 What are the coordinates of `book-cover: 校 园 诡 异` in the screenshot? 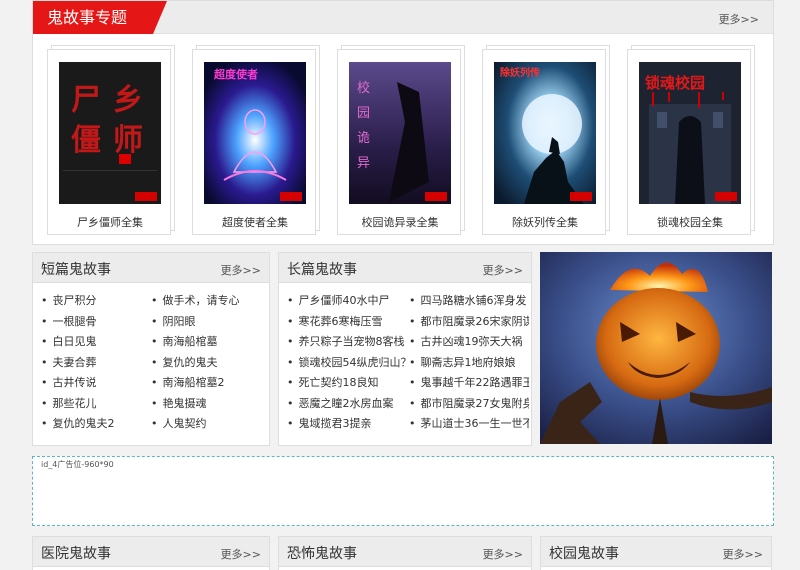 It's located at (400, 133).